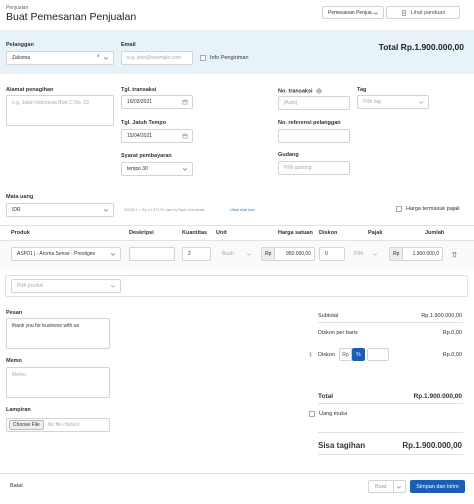 The width and height of the screenshot is (474, 504). I want to click on create-options-divider, so click(393, 486).